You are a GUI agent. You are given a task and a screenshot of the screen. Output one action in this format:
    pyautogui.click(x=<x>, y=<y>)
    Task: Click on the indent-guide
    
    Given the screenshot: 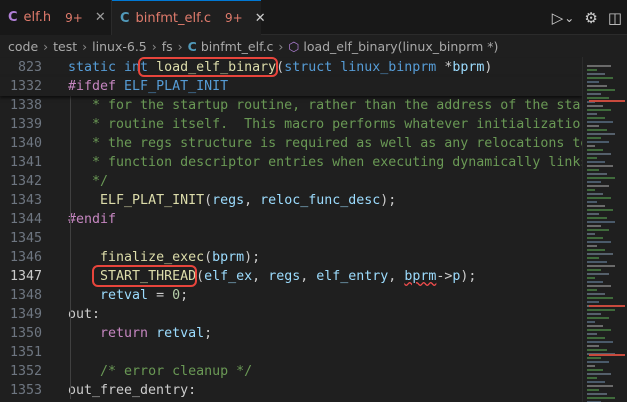 What is the action you would take?
    pyautogui.click(x=70, y=247)
    